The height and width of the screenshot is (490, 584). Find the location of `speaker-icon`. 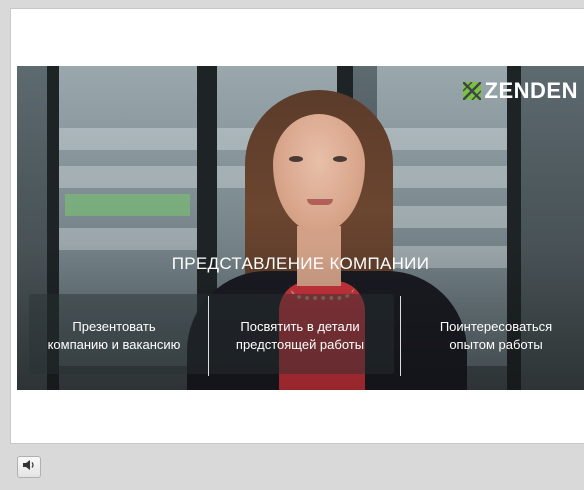

speaker-icon is located at coordinates (29, 467).